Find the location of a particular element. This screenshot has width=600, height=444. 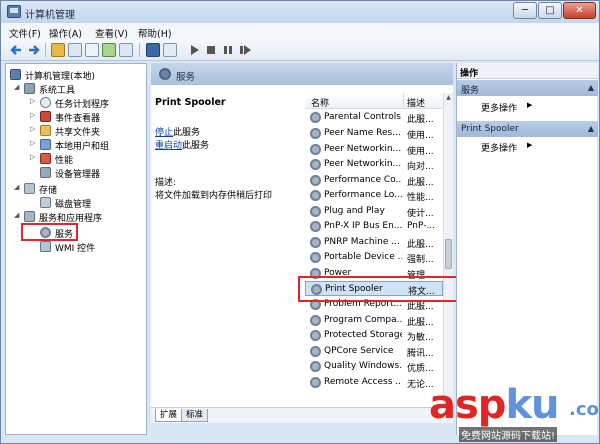

device-manager-icon is located at coordinates (45, 172).